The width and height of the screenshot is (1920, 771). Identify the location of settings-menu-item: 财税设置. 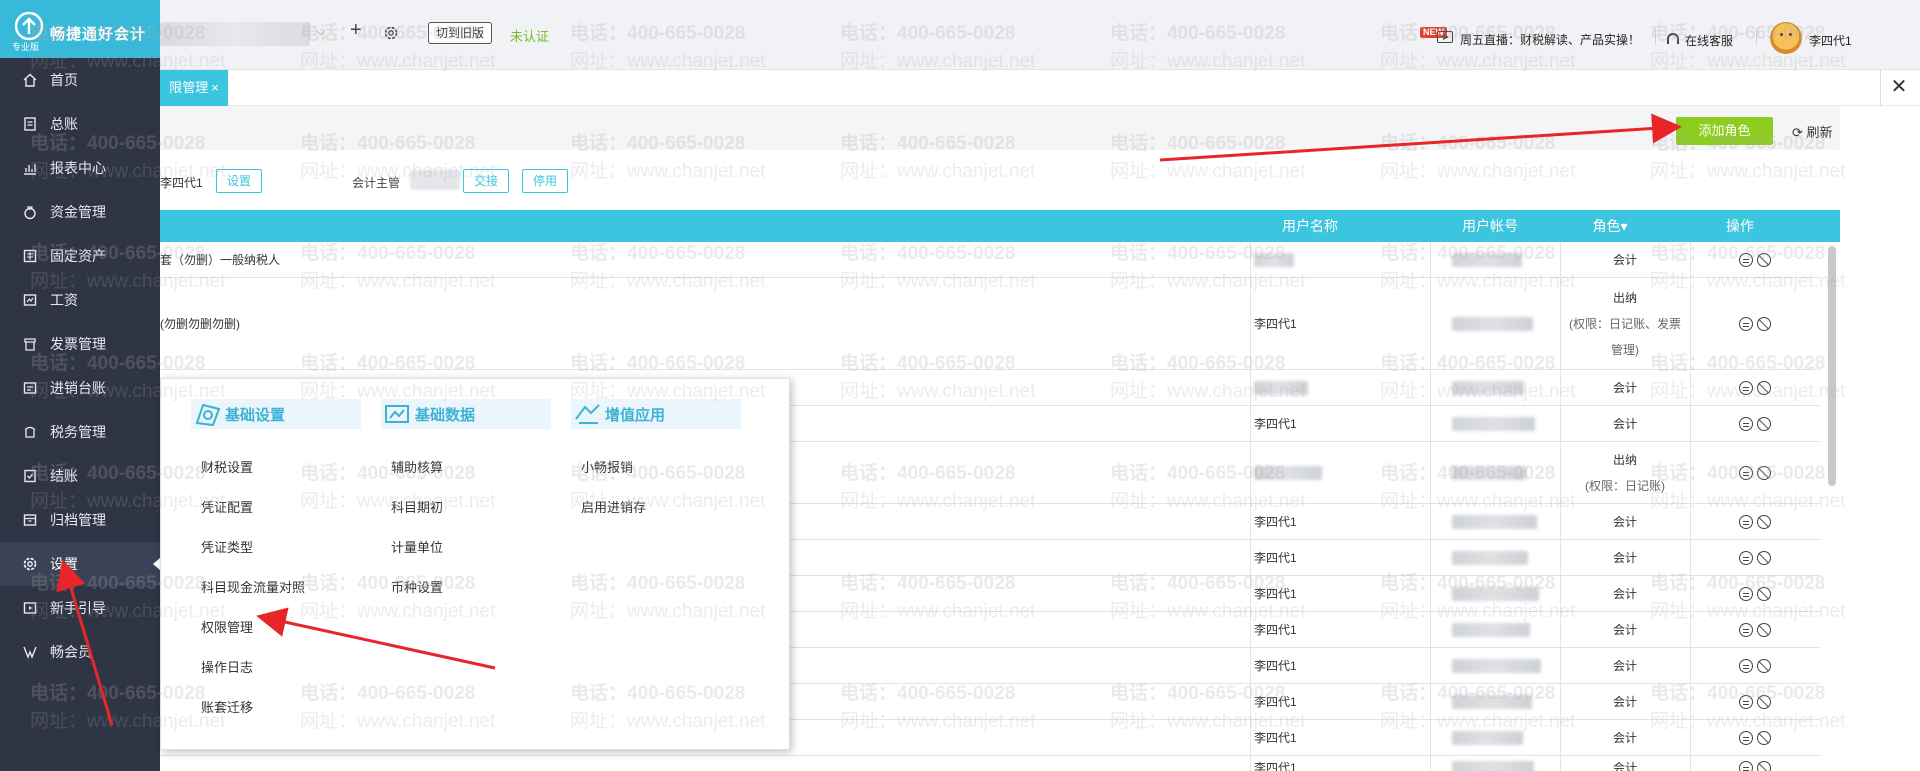
(227, 466).